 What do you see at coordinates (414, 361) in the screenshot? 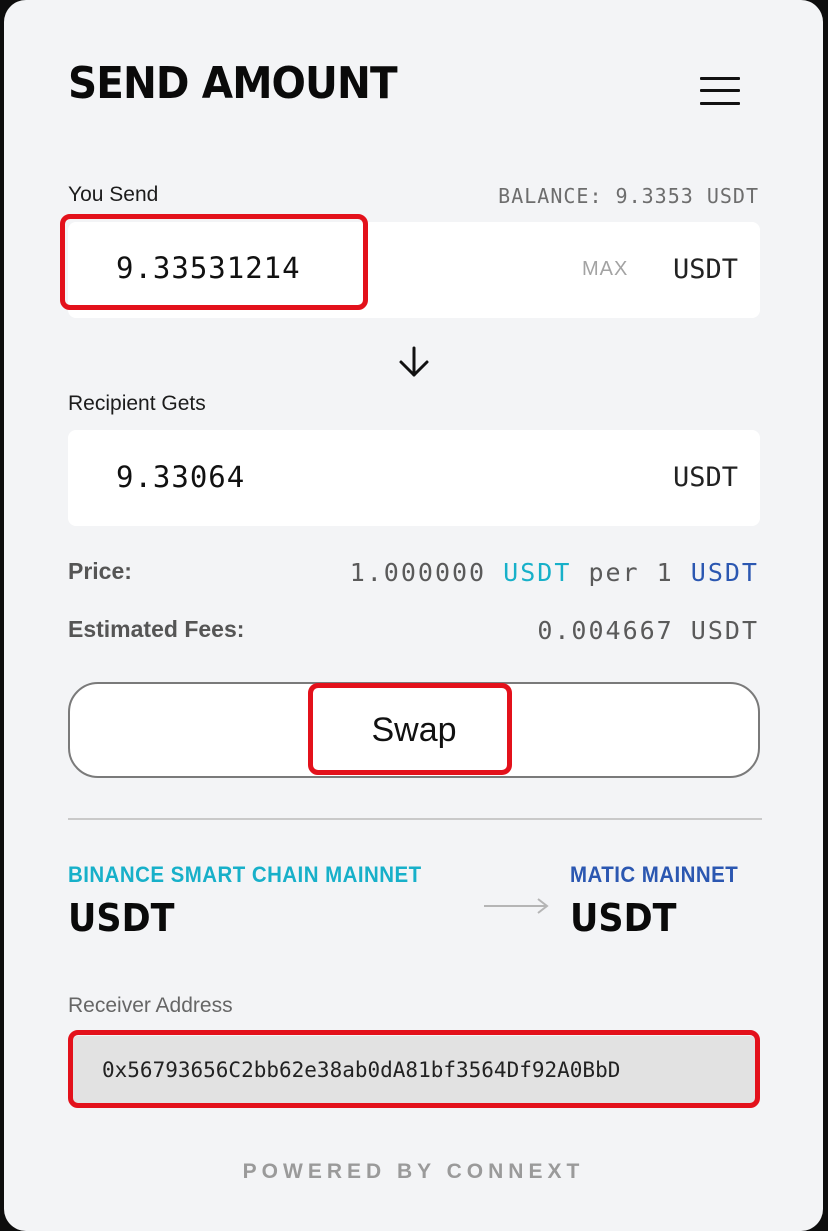
I see `arrow-down-icon` at bounding box center [414, 361].